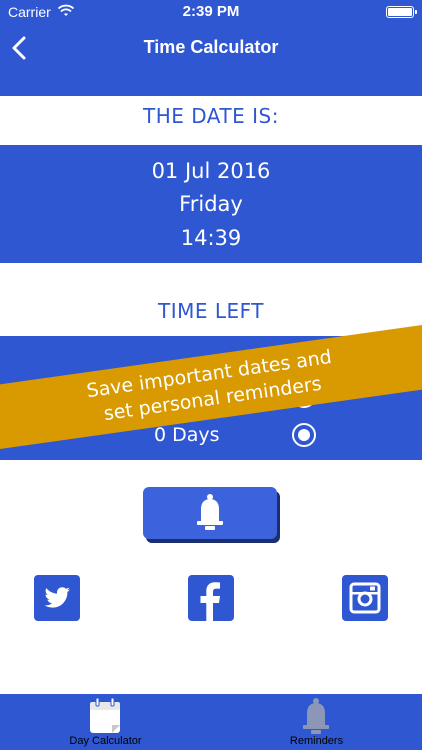  I want to click on page-title: Time Calculator, so click(211, 47).